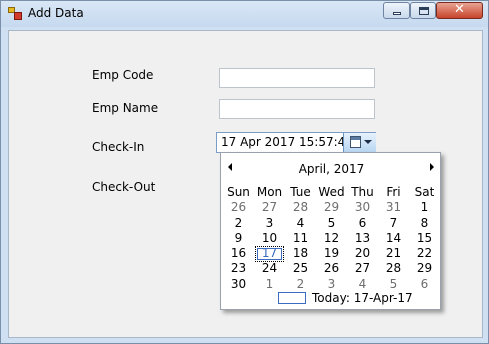 The width and height of the screenshot is (489, 344). I want to click on calendar-dropdown-button, so click(359, 142).